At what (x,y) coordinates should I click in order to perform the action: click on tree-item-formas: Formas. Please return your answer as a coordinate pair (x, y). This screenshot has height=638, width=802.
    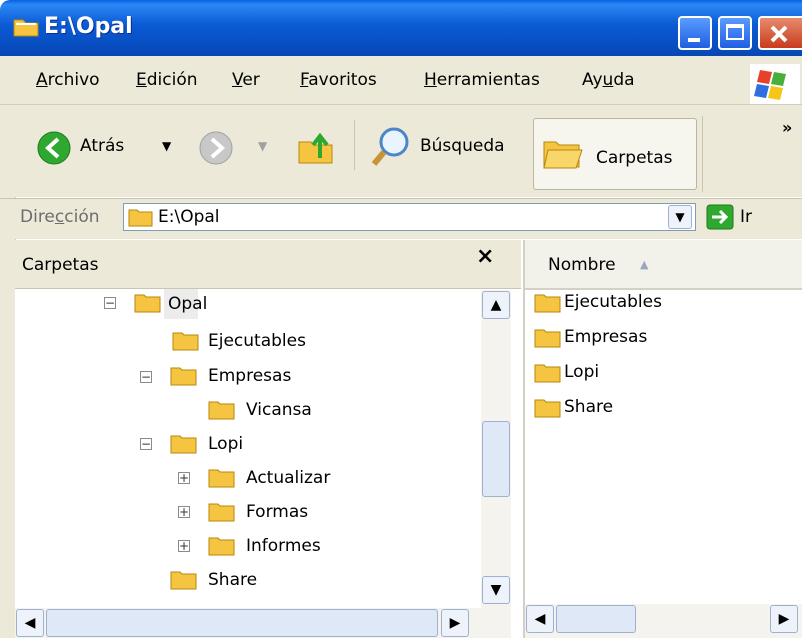
    Looking at the image, I should click on (277, 512).